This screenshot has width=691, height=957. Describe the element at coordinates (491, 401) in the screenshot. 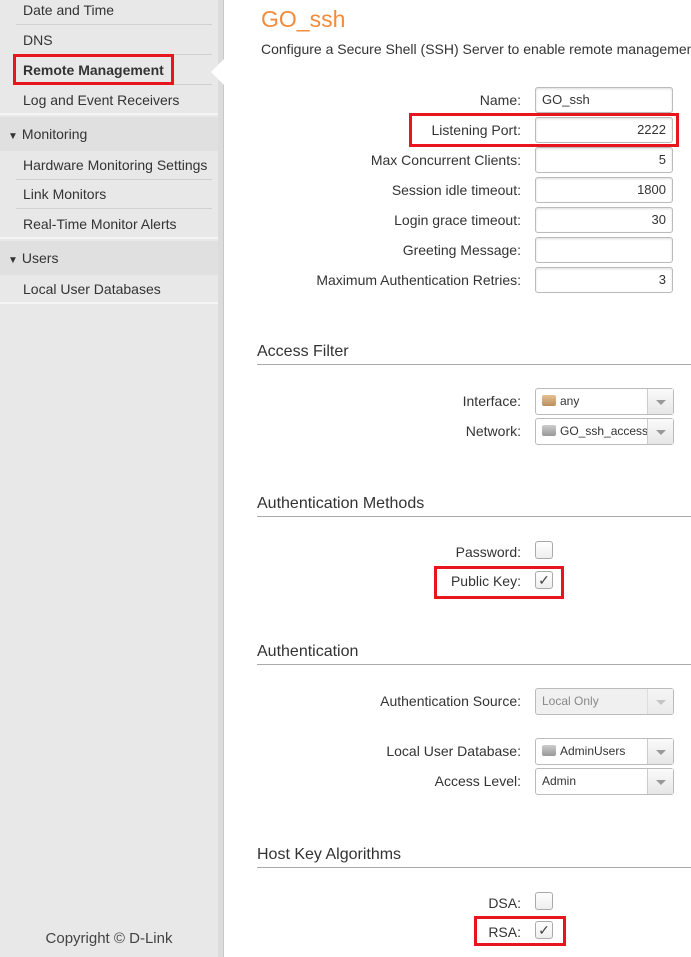

I see `interface-label: Interface:` at that location.